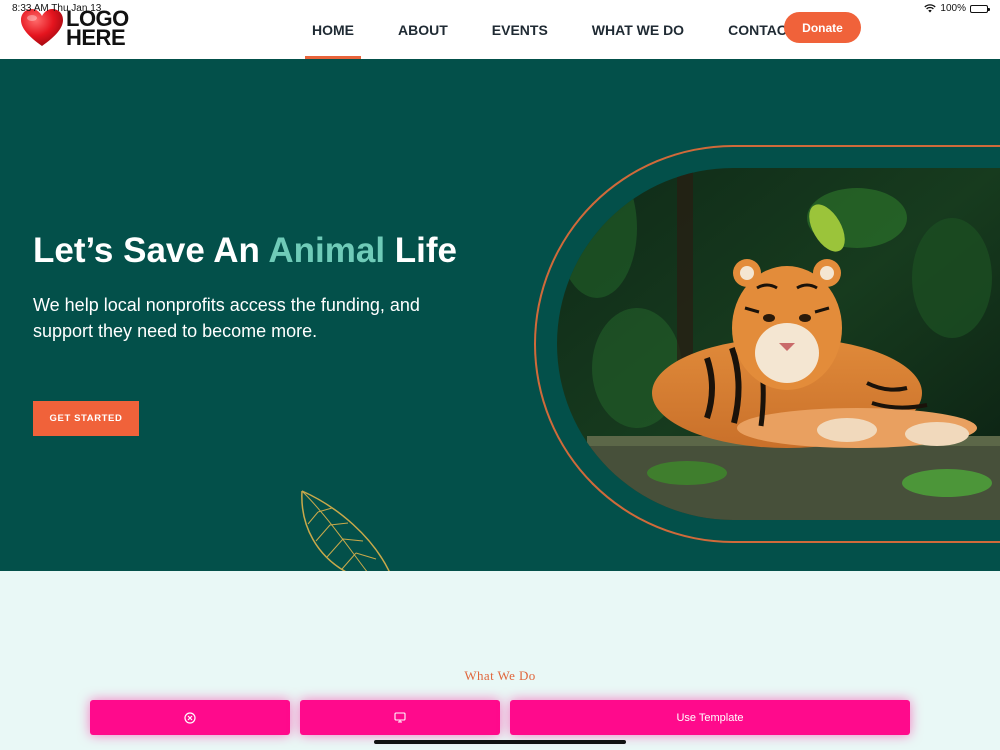 The height and width of the screenshot is (750, 1000). I want to click on monitor-icon, so click(400, 717).